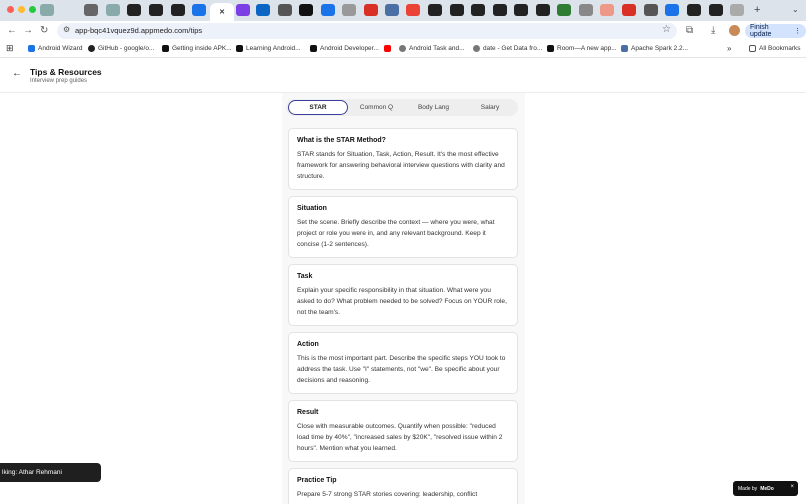 This screenshot has width=806, height=504. I want to click on tab-body-lang: Body Lang, so click(433, 107).